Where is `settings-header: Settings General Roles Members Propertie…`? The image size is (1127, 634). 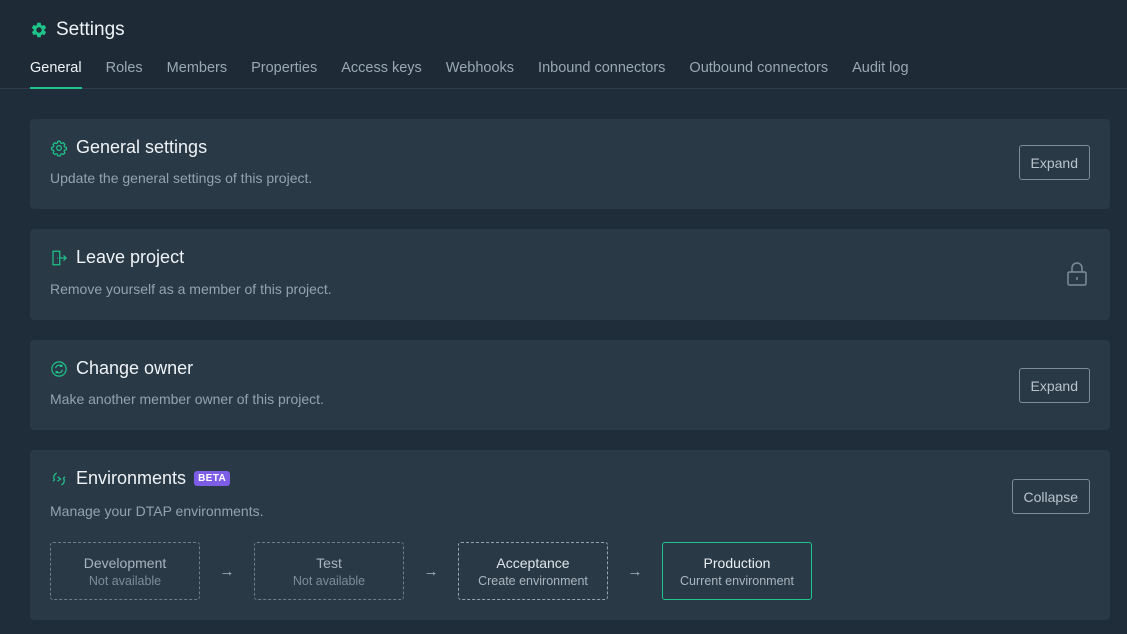 settings-header: Settings General Roles Members Propertie… is located at coordinates (563, 44).